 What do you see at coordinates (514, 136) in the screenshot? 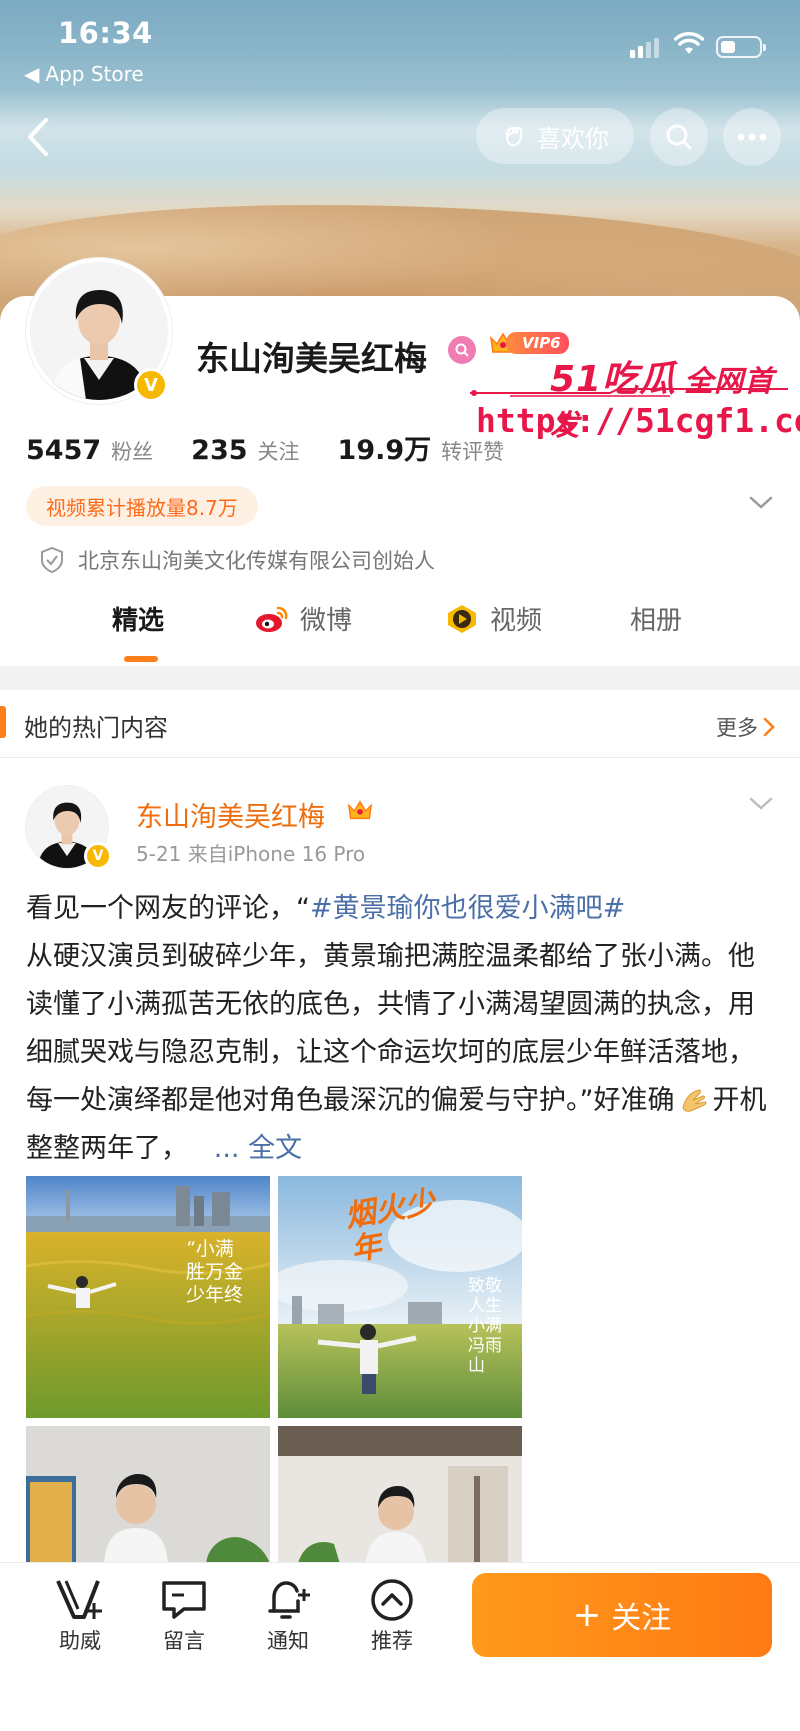
I see `fist-icon` at bounding box center [514, 136].